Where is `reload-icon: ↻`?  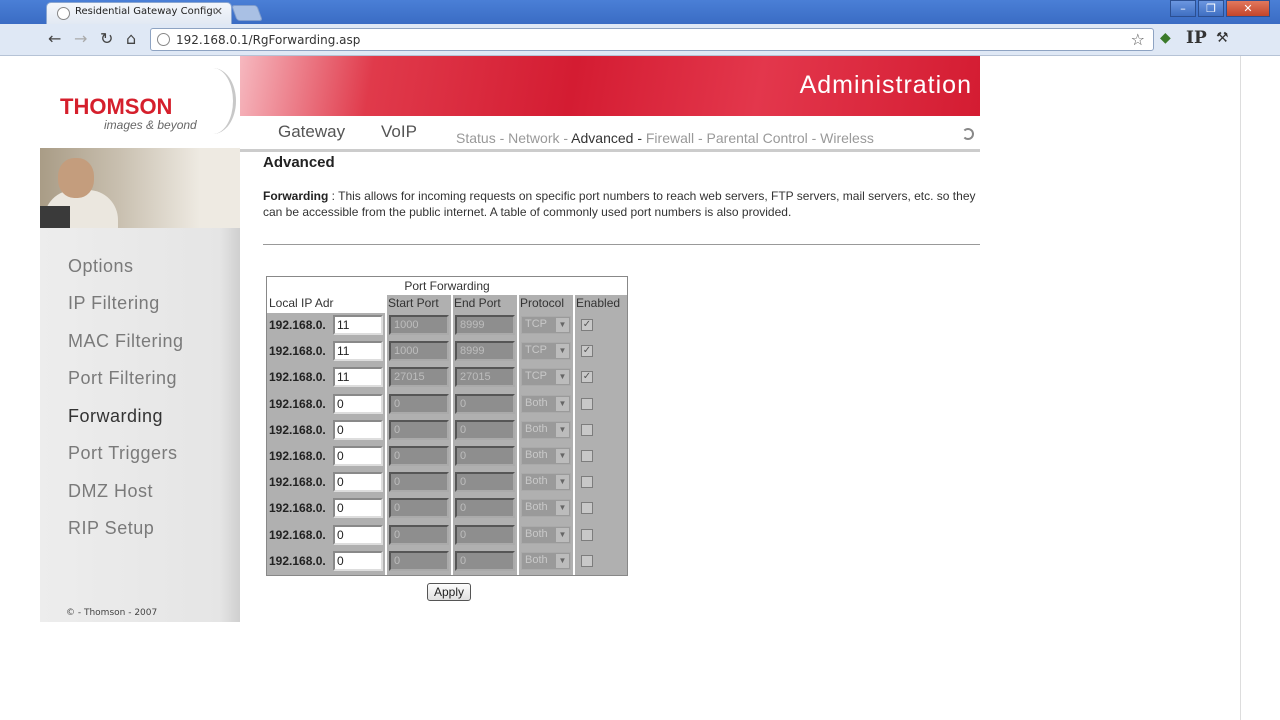 reload-icon: ↻ is located at coordinates (106, 39).